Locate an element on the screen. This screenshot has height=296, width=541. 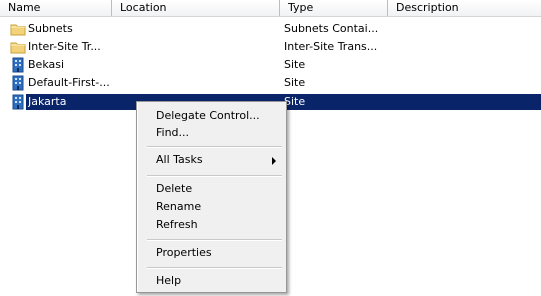
list-item-default-first-site: Default-First-... Site is located at coordinates (270, 83).